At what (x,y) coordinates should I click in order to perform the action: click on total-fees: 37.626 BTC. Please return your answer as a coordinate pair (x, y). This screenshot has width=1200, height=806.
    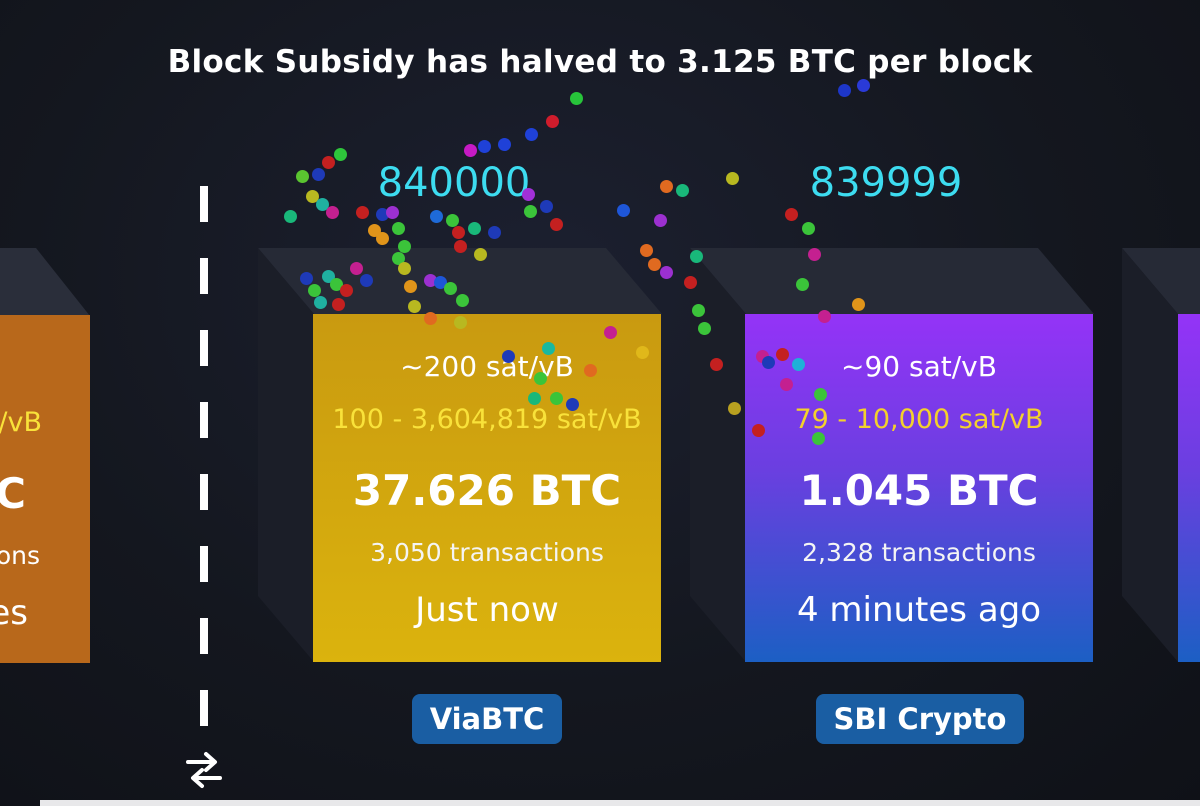
    Looking at the image, I should click on (487, 490).